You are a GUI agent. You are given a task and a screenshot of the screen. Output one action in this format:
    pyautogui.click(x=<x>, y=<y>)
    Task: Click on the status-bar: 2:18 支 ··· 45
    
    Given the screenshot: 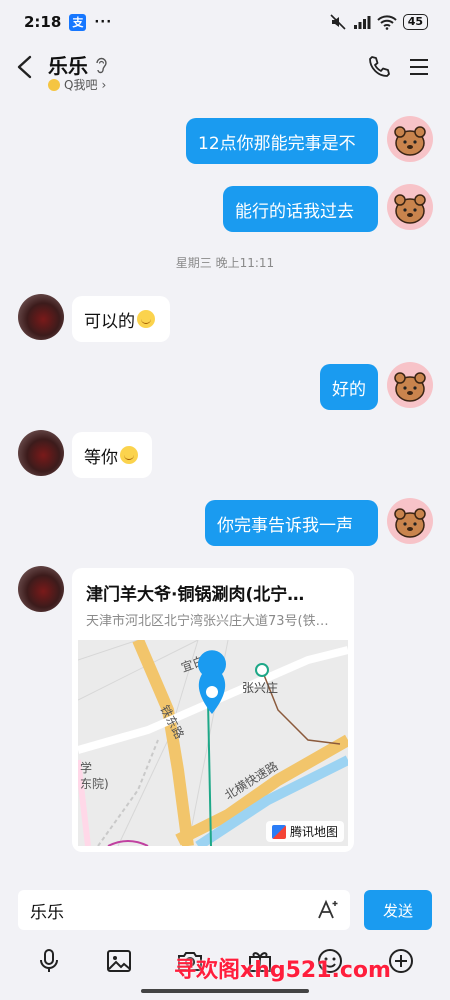 What is the action you would take?
    pyautogui.click(x=225, y=22)
    